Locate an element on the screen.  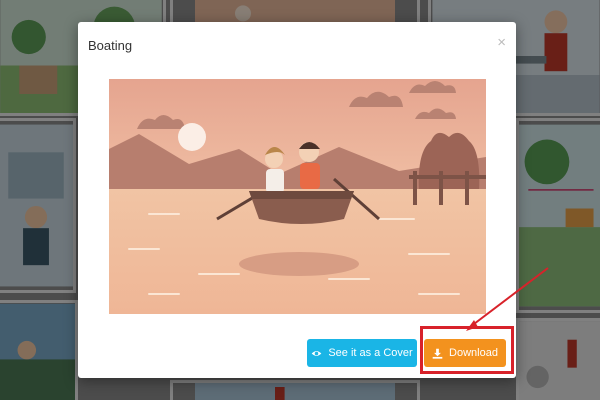
modal-title: Boating is located at coordinates (110, 45).